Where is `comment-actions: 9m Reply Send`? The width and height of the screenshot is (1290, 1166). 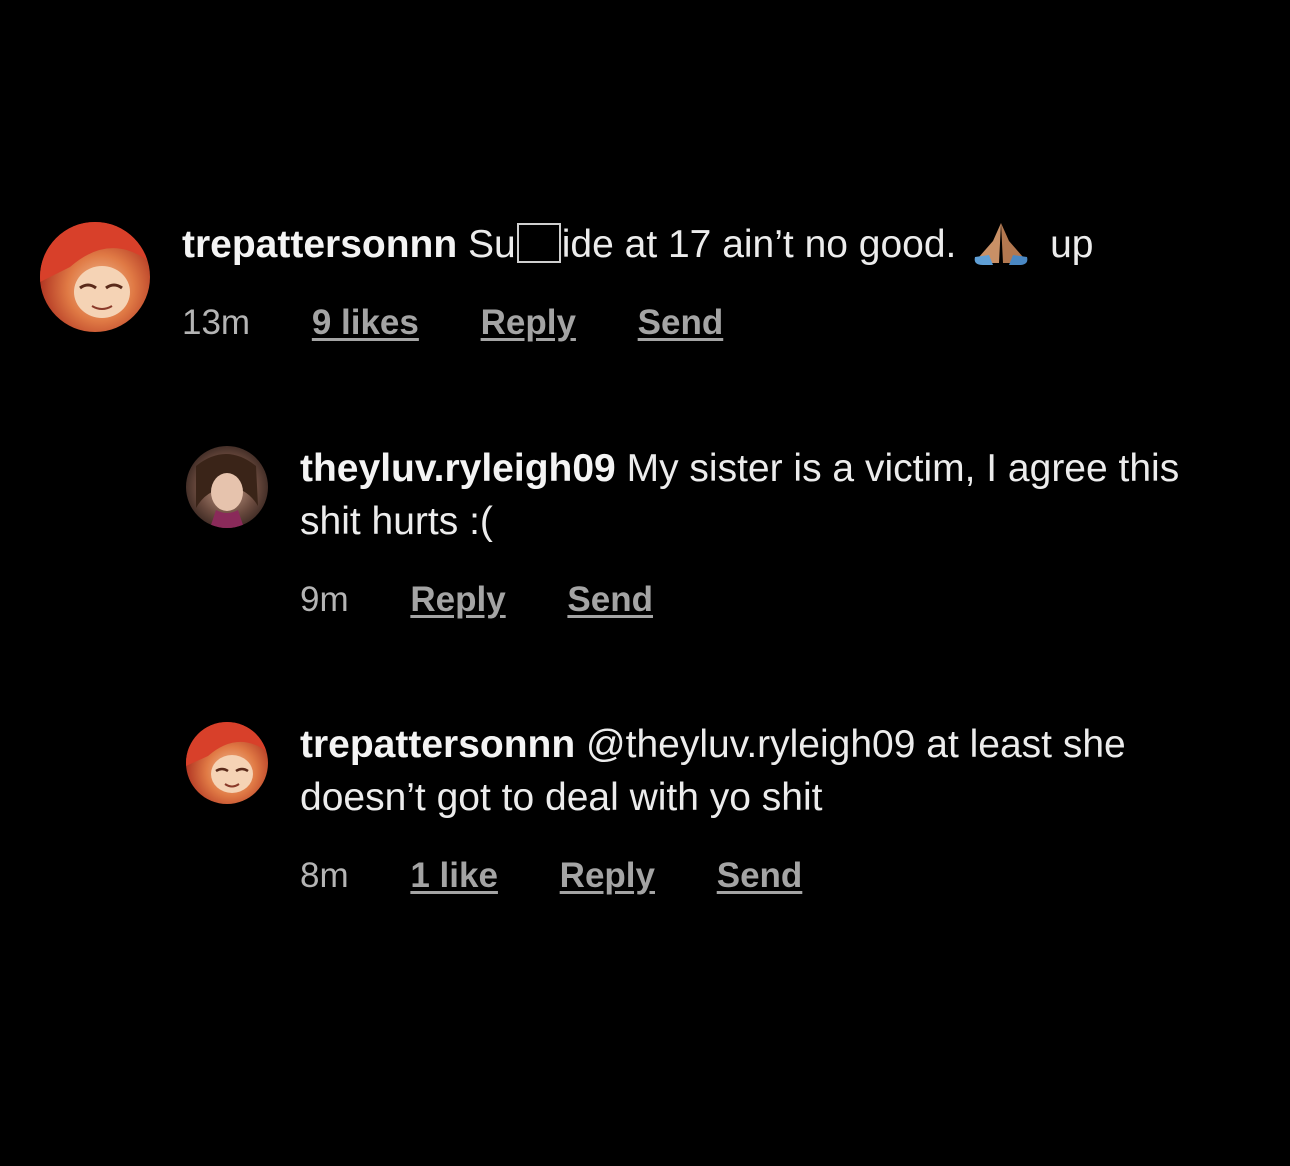 comment-actions: 9m Reply Send is located at coordinates (502, 600).